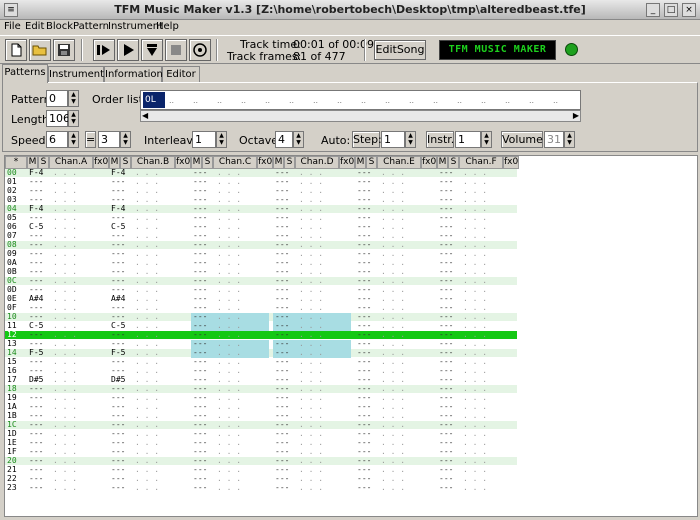  I want to click on note-cell: F-4, so click(122, 173).